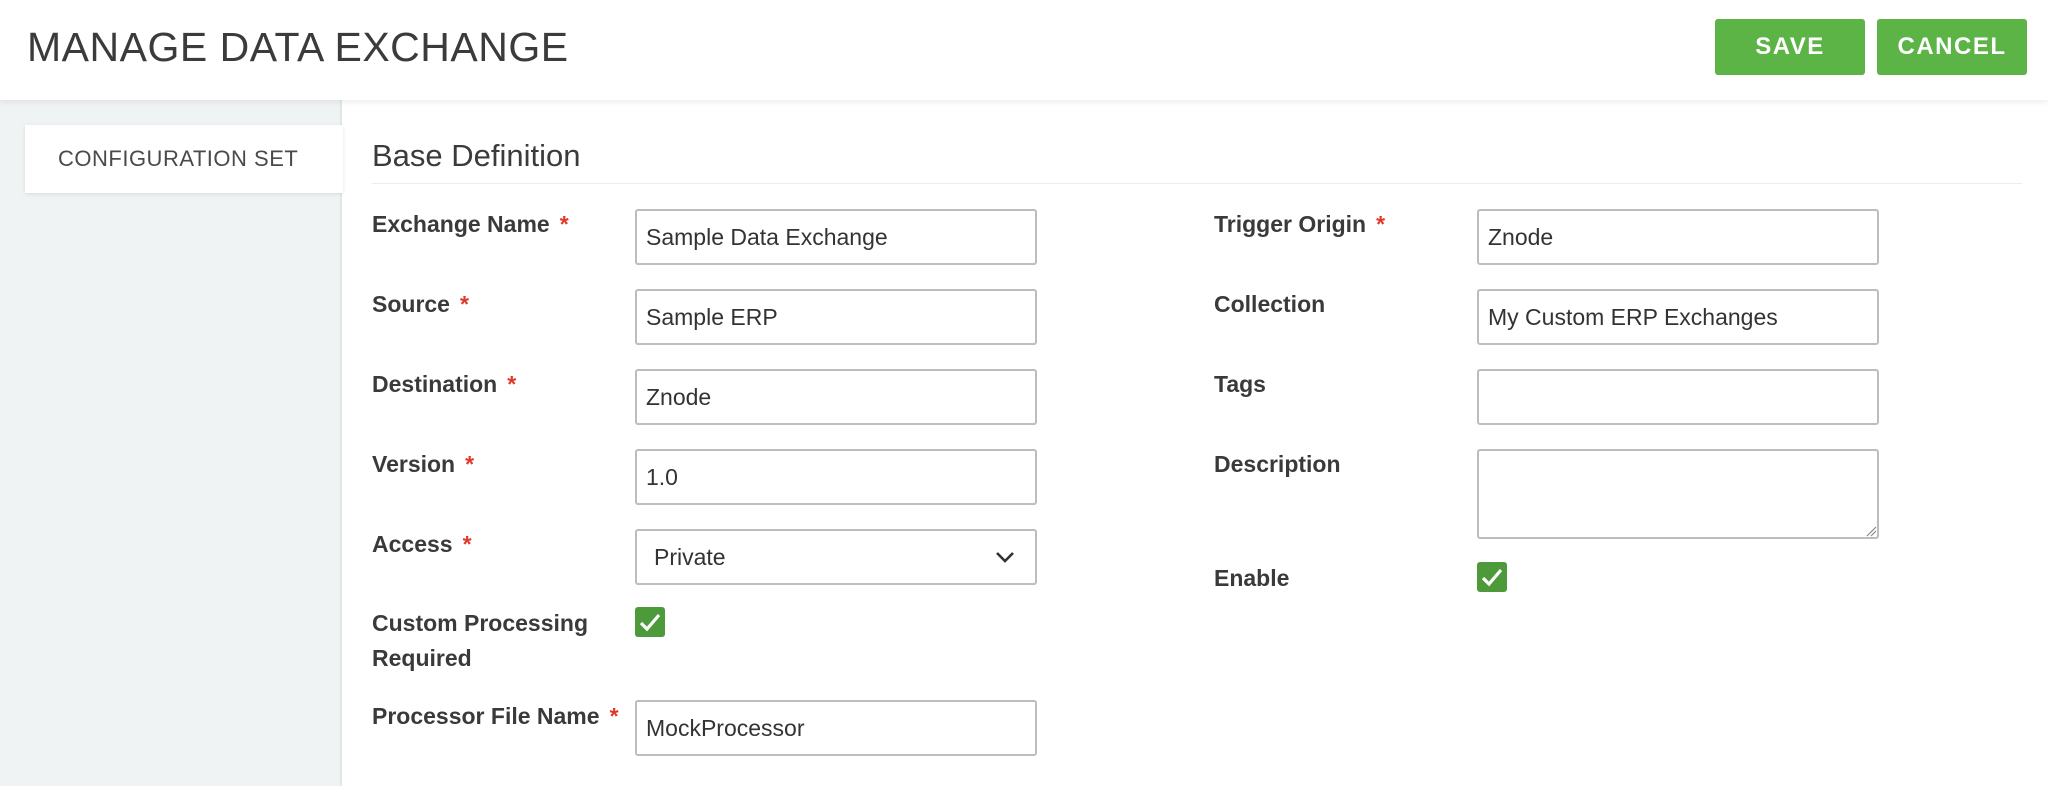  What do you see at coordinates (836, 728) in the screenshot?
I see `processor-file-name-input` at bounding box center [836, 728].